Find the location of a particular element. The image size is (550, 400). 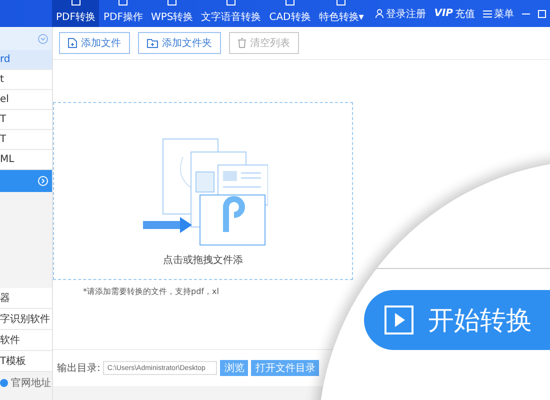

start-convert-button: 开始转换 is located at coordinates (457, 320).